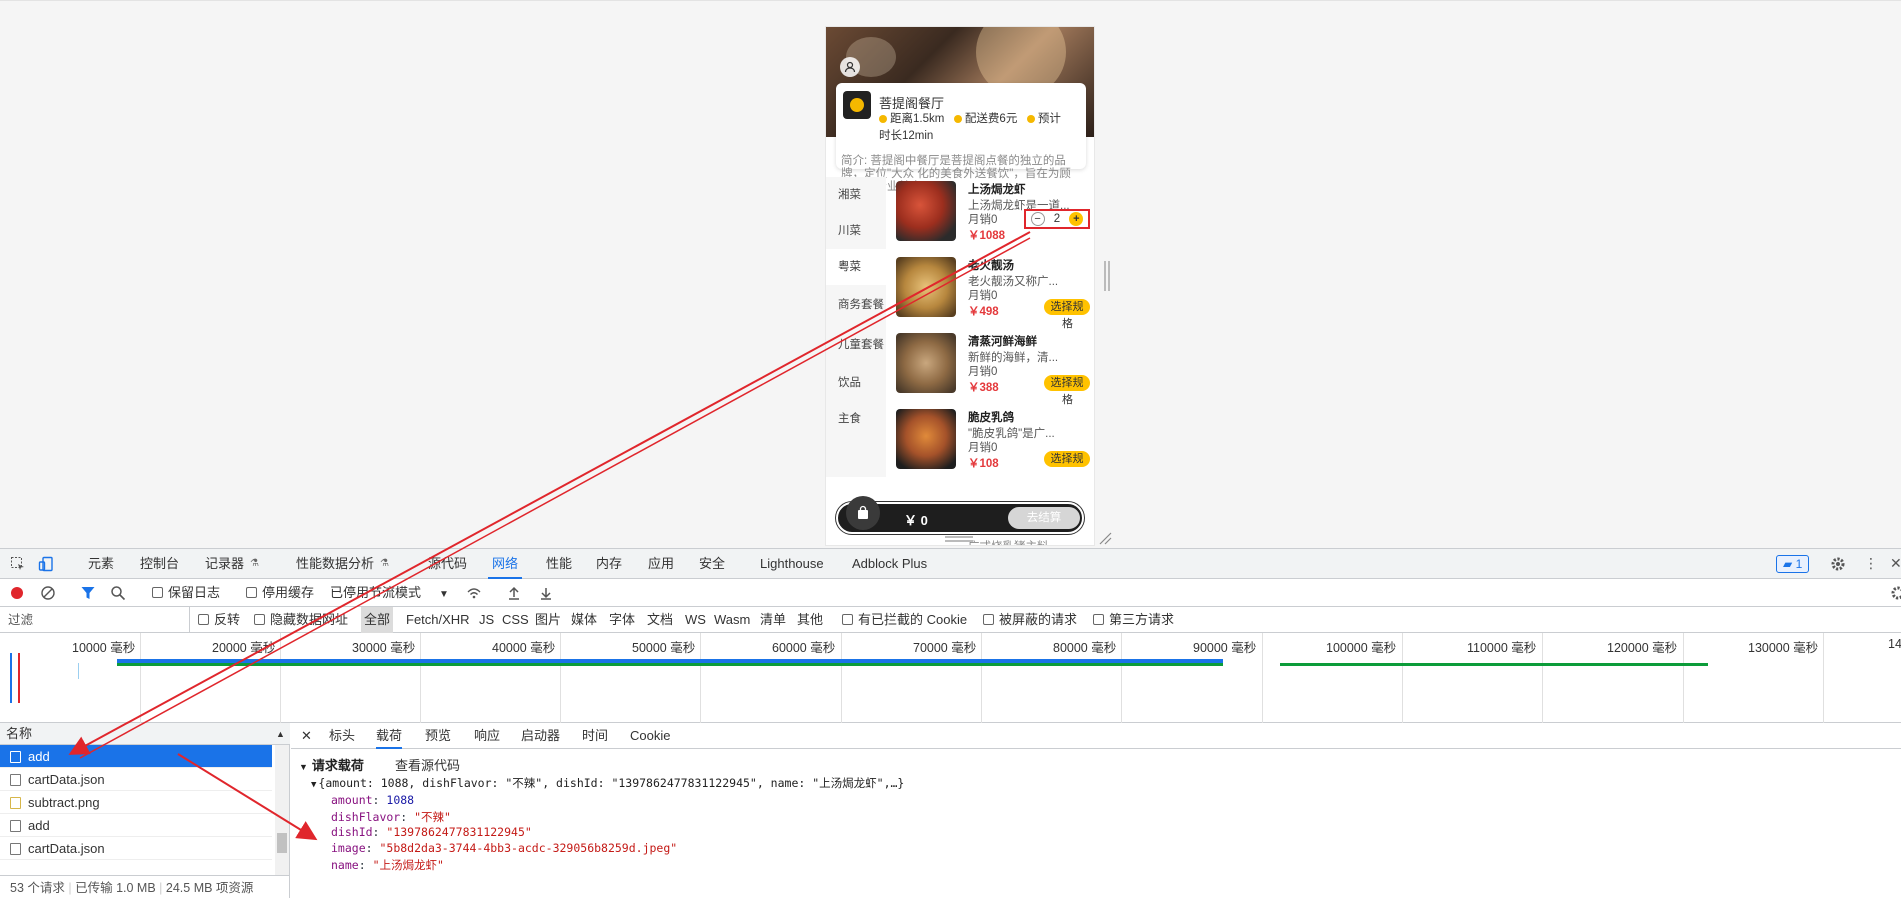 The height and width of the screenshot is (898, 1901). I want to click on tab-adblock-plus: Adblock Plus, so click(889, 564).